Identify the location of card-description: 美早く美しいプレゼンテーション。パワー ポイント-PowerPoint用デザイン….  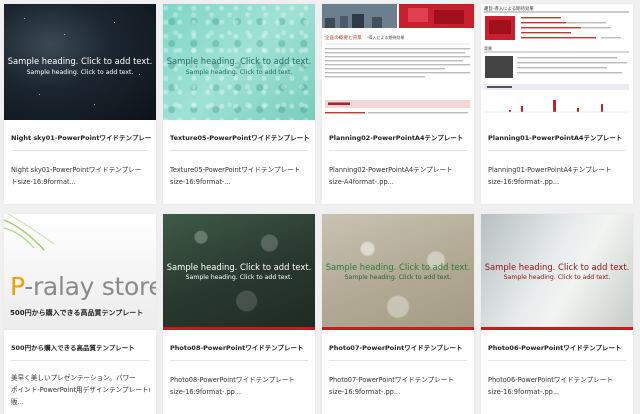
(80, 390).